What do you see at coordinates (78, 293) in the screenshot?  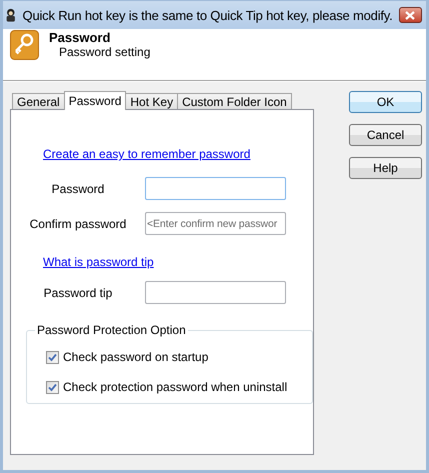 I see `field-label: Password tip` at bounding box center [78, 293].